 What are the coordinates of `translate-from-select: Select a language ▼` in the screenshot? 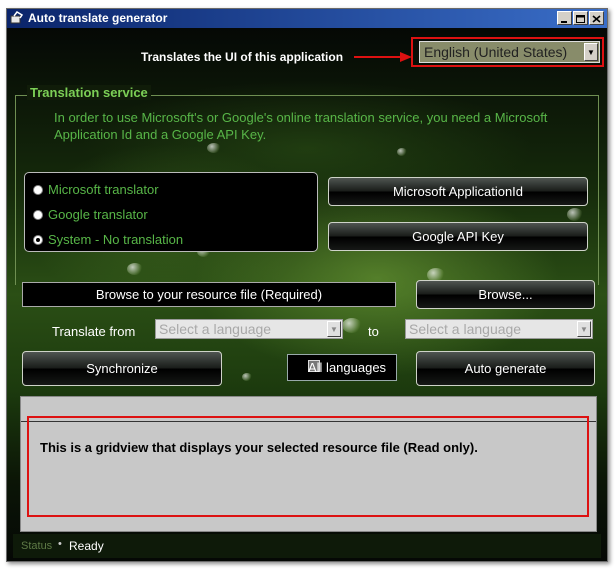 It's located at (249, 329).